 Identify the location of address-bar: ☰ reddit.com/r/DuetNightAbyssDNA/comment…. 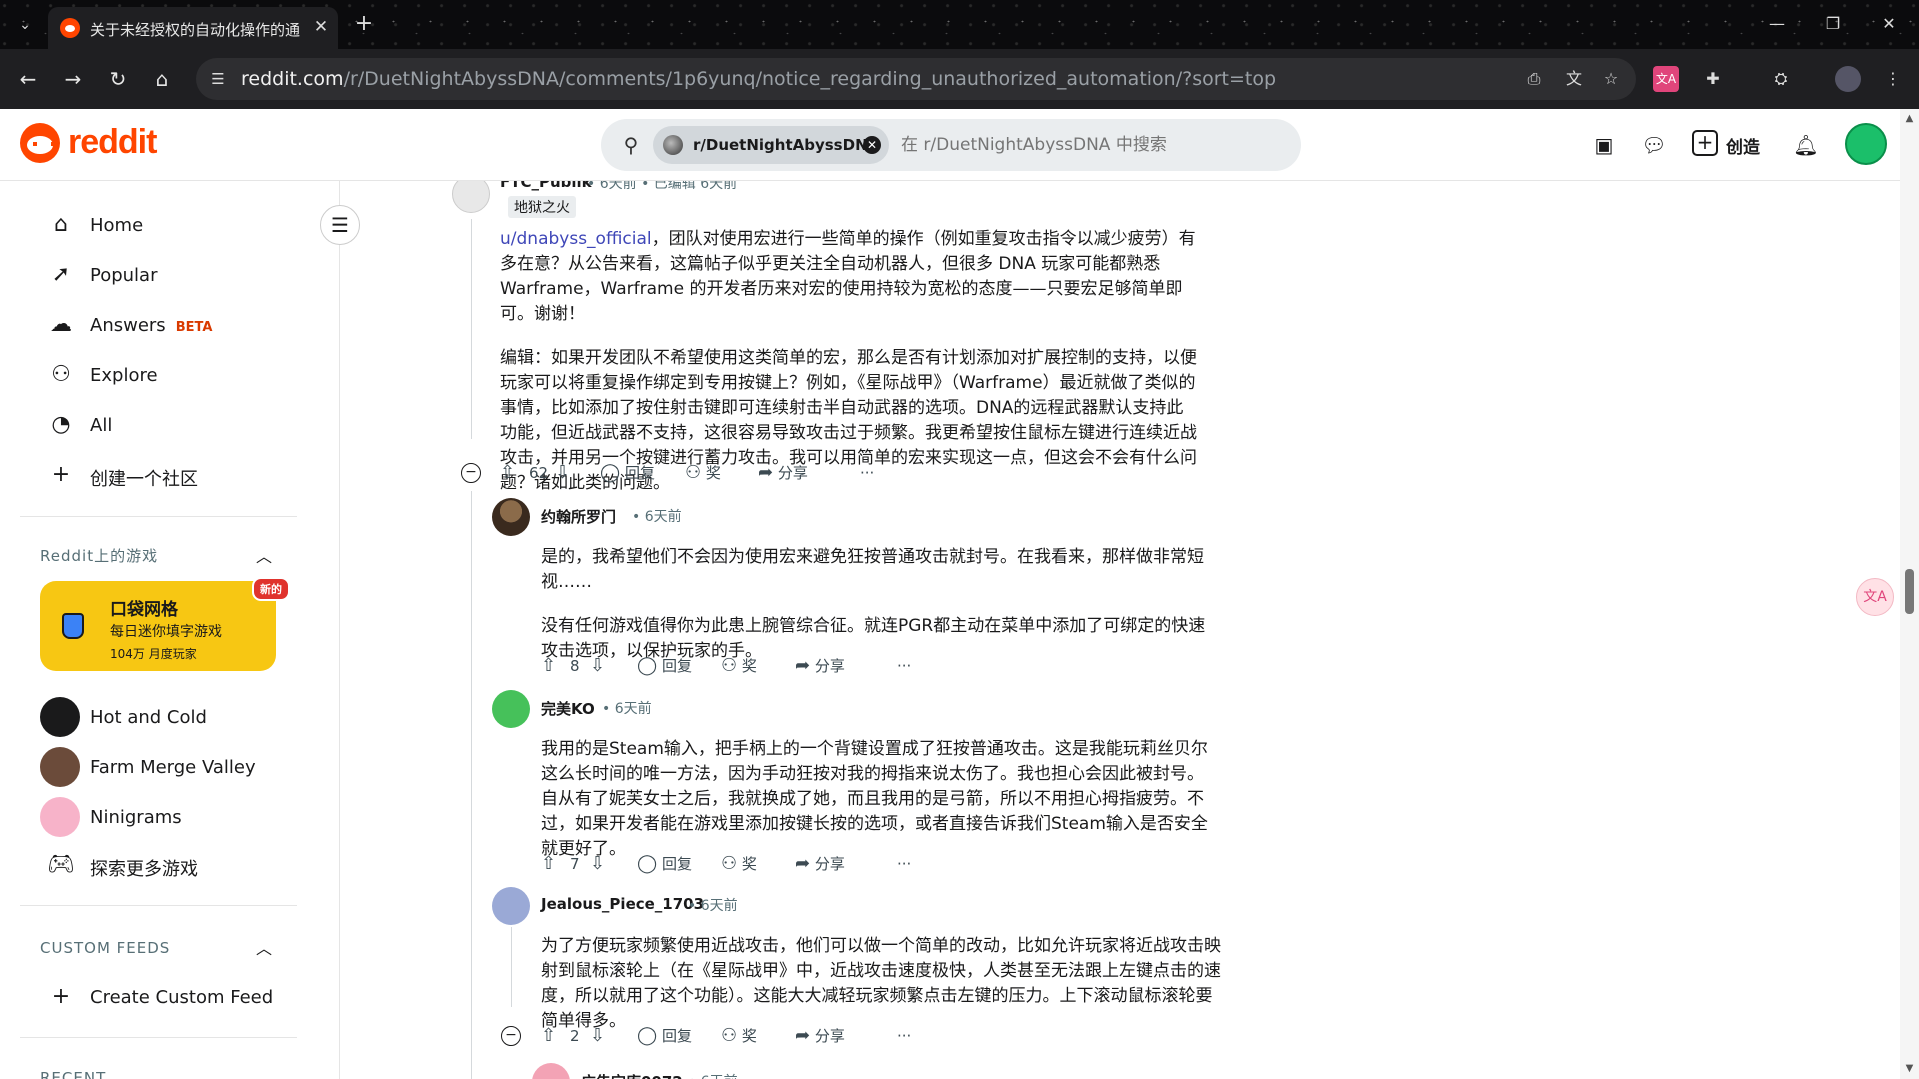
(916, 79).